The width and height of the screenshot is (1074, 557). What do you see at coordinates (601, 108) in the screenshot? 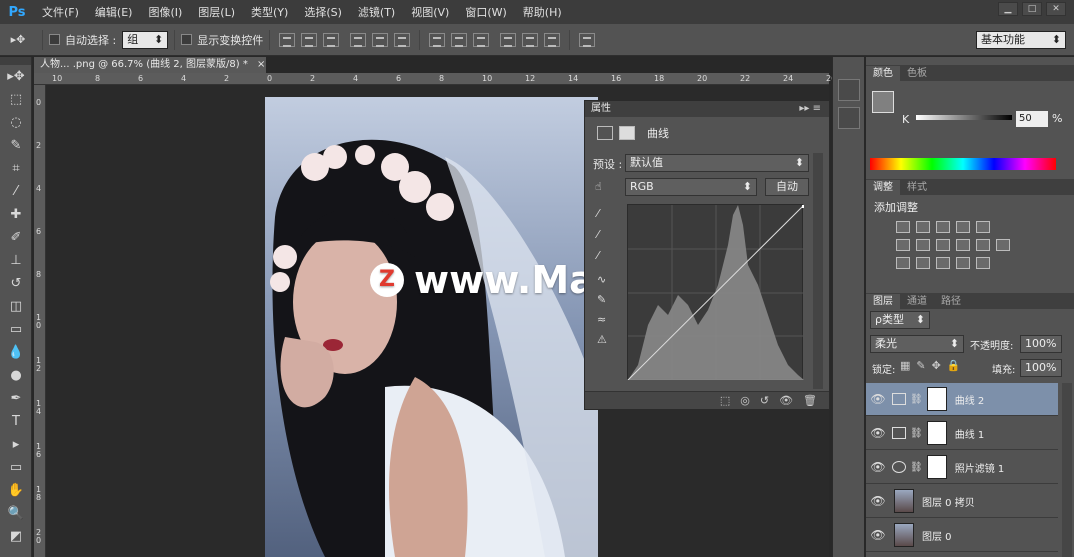
I see `properties-tab: 属性` at bounding box center [601, 108].